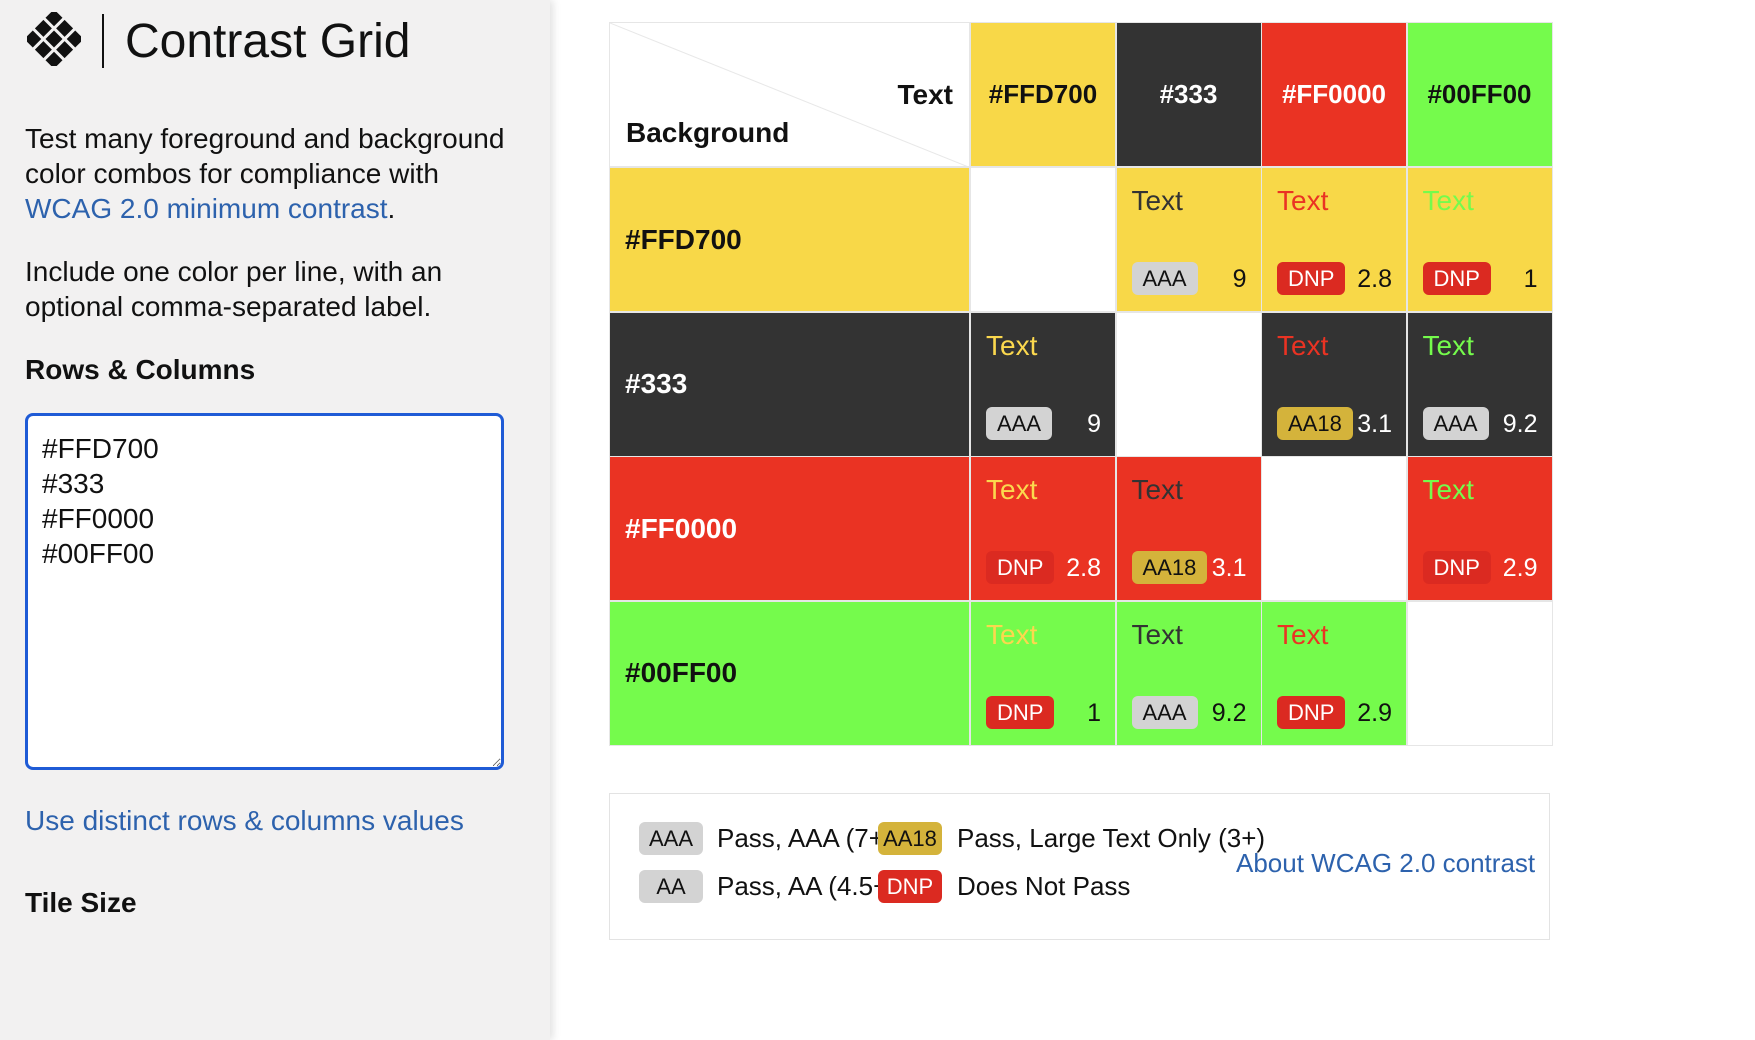 The width and height of the screenshot is (1755, 1040). Describe the element at coordinates (1043, 673) in the screenshot. I see `combo-cell-00ff00-on-ffd700: Text DNP 1` at that location.